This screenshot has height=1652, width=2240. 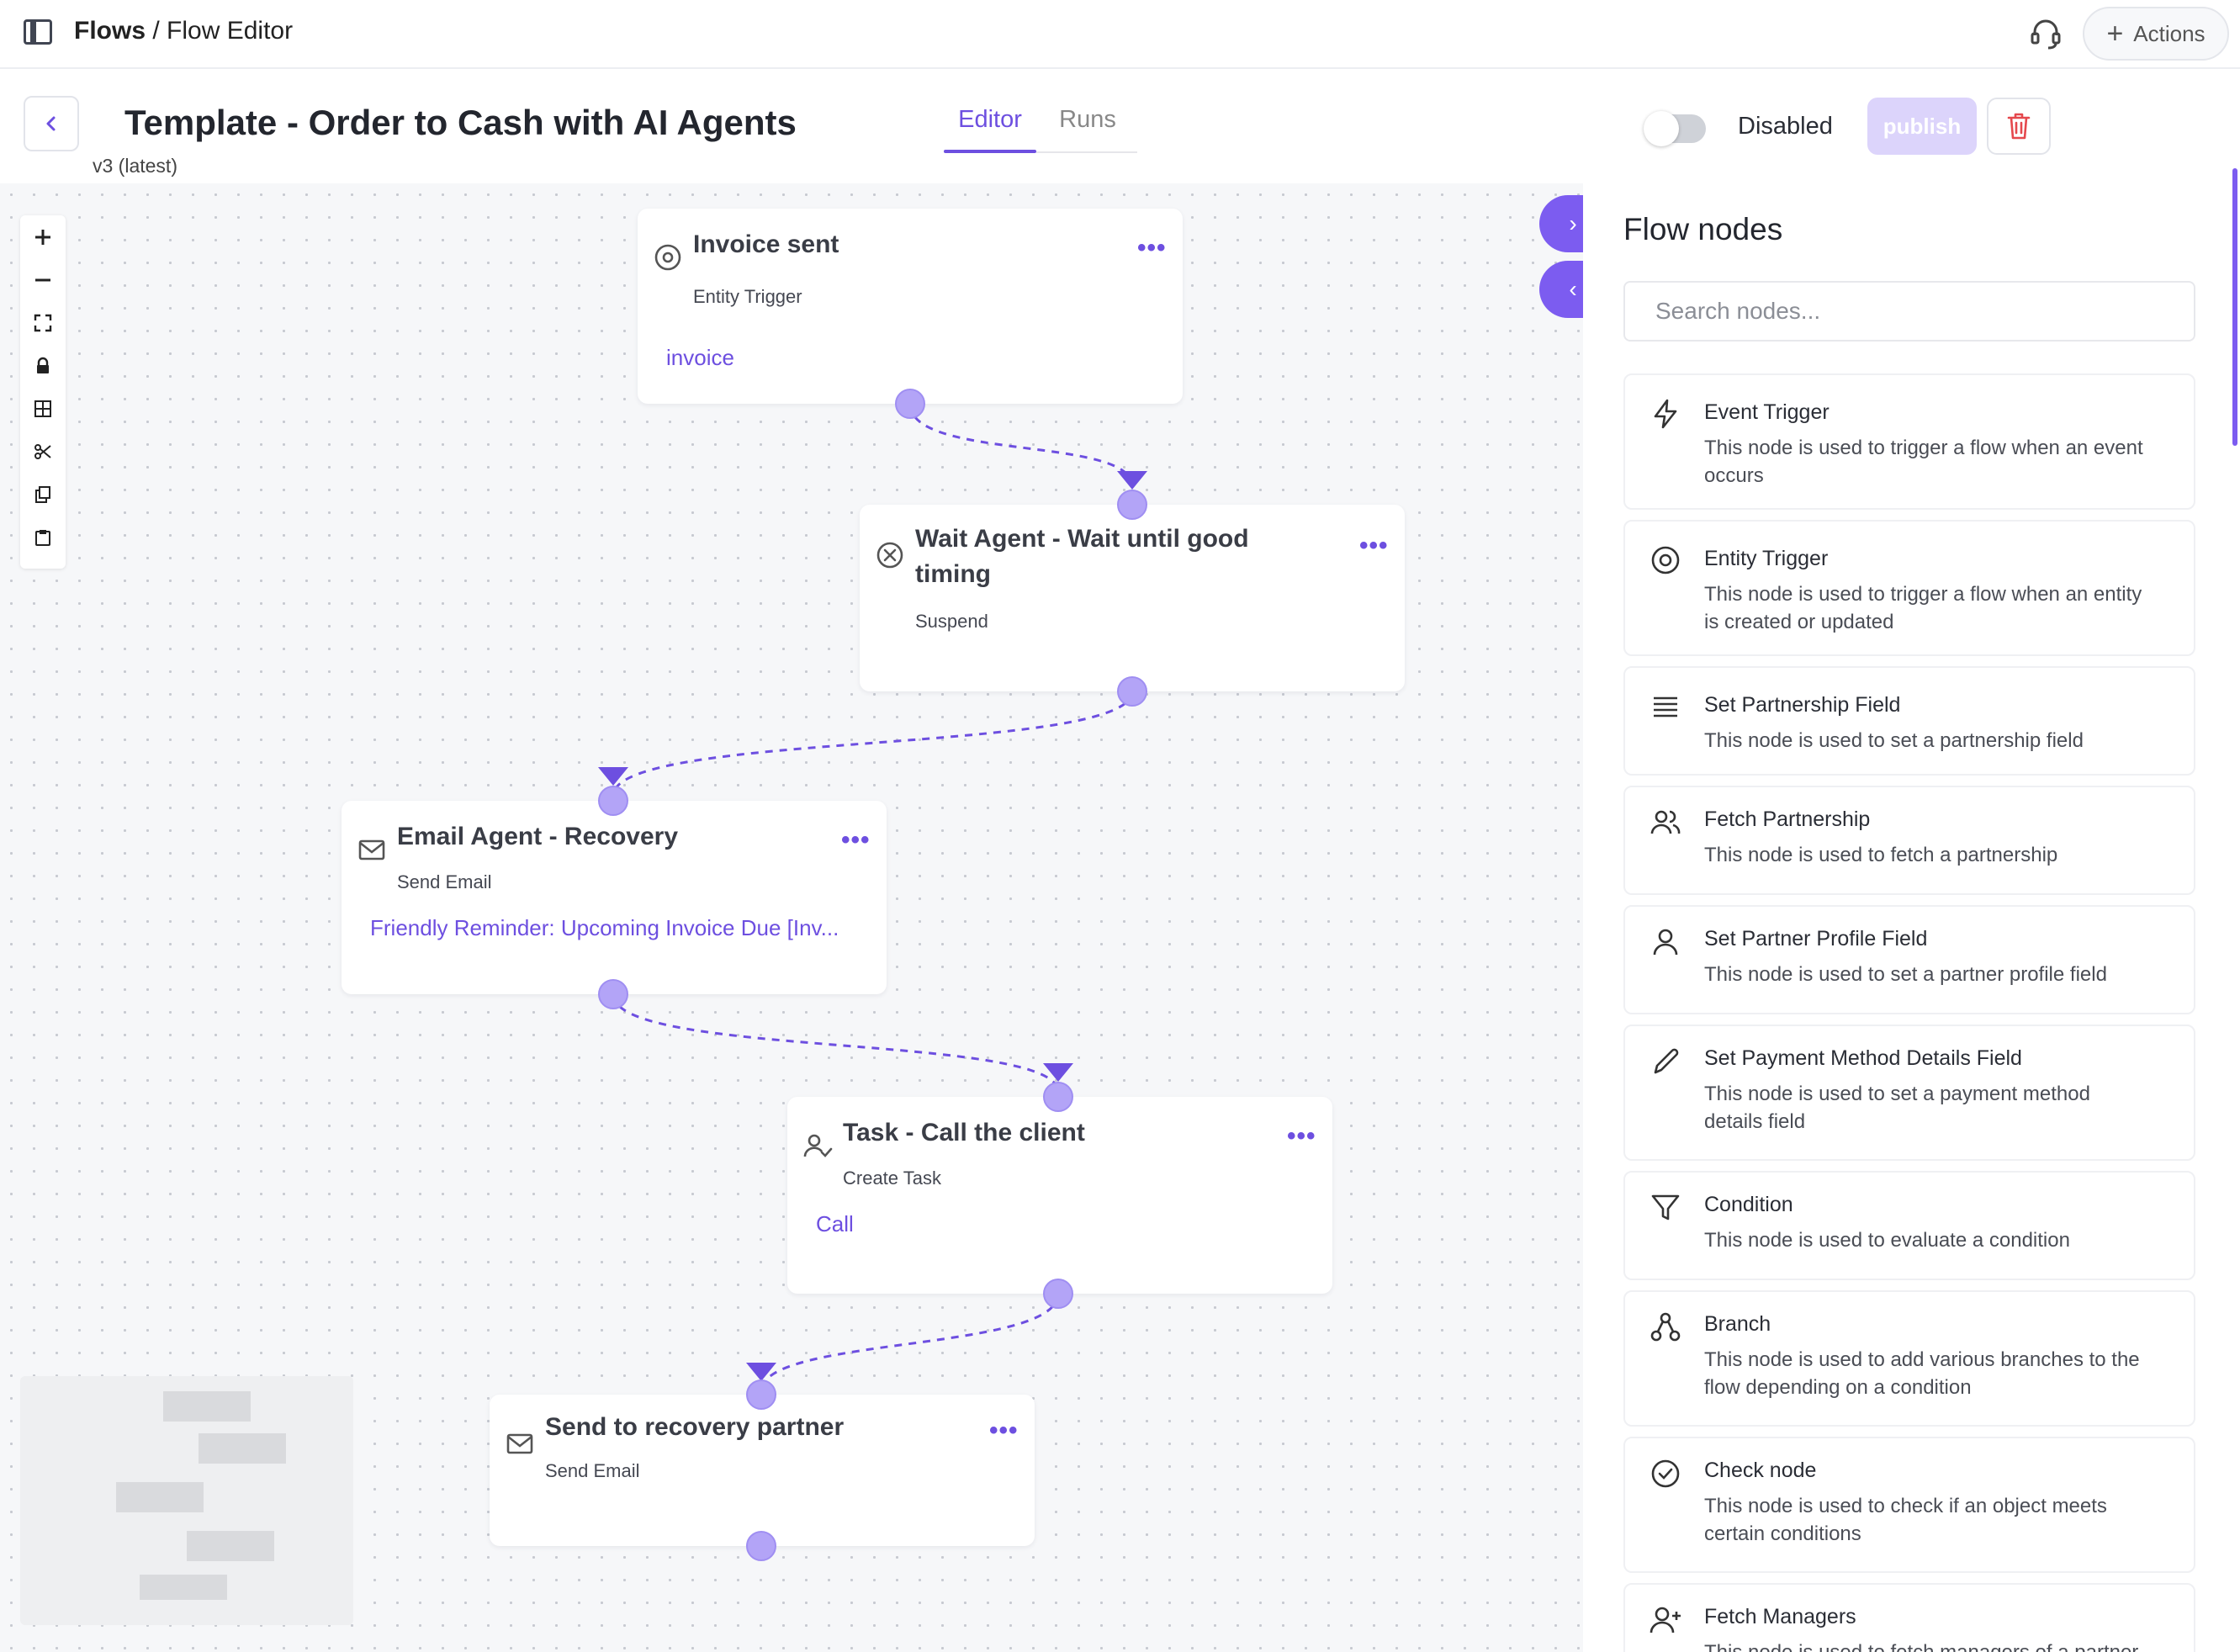 I want to click on node-card-title: Check node, so click(x=1760, y=1470).